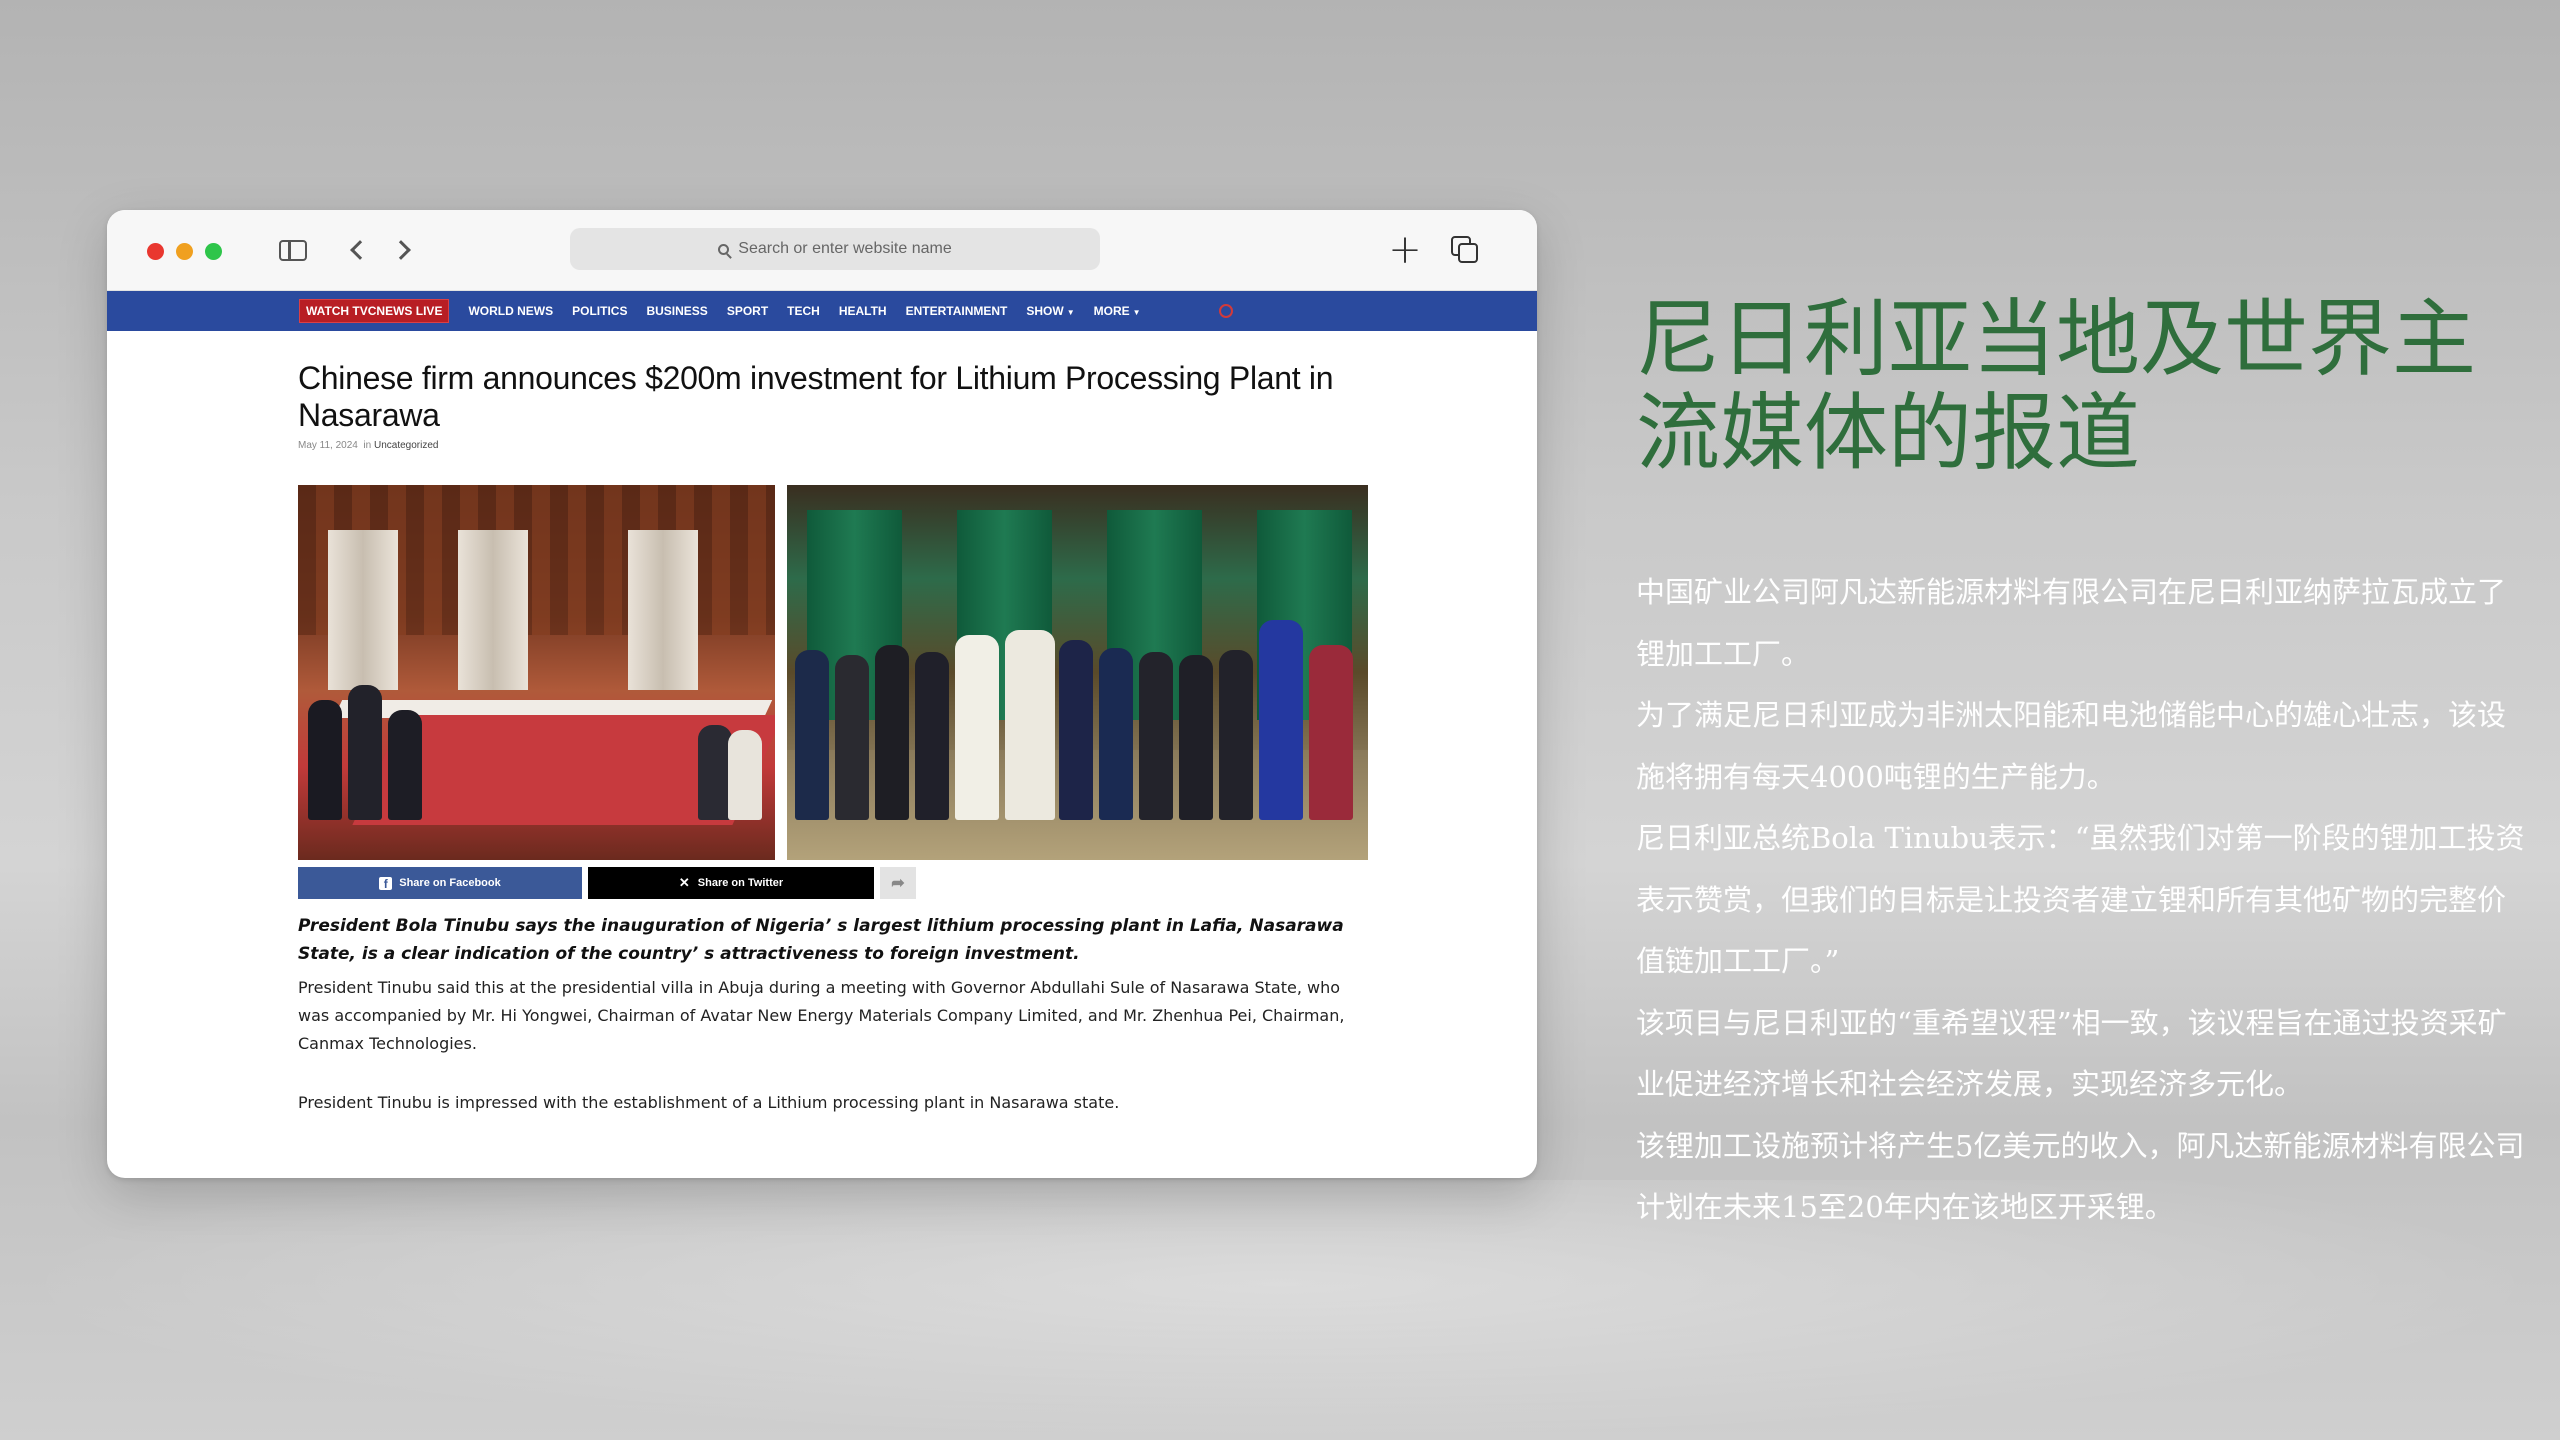 The image size is (2560, 1440). Describe the element at coordinates (328, 445) in the screenshot. I see `article-date: May 11, 2024` at that location.